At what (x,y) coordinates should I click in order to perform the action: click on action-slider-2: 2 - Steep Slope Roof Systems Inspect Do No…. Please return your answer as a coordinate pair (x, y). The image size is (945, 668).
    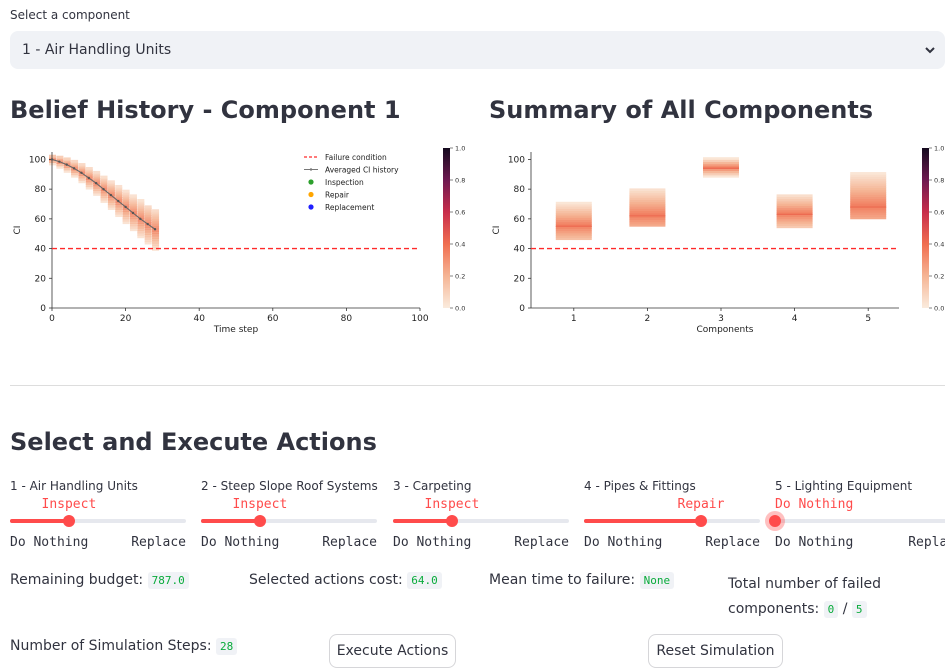
    Looking at the image, I should click on (289, 516).